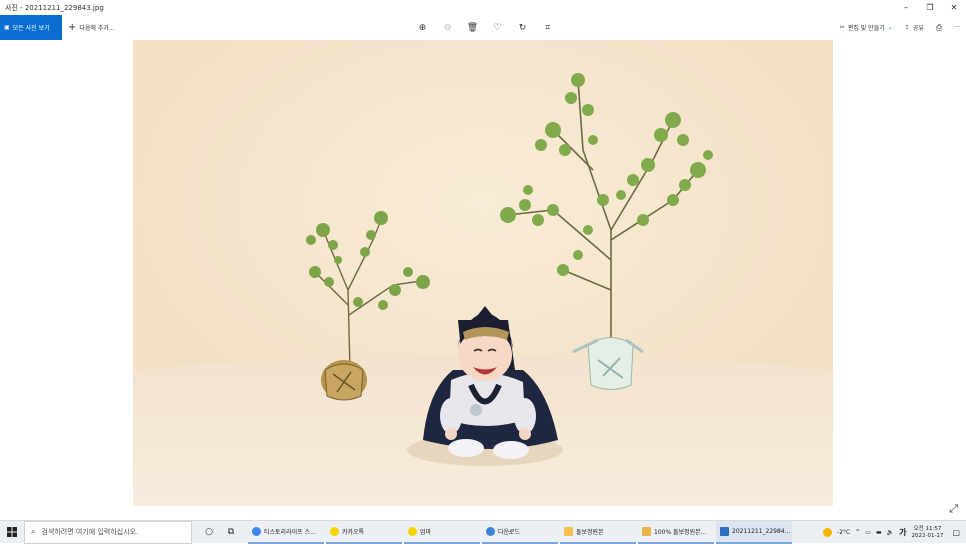 This screenshot has width=966, height=544. What do you see at coordinates (953, 509) in the screenshot?
I see `fullscreen-expand-icon: ⤢` at bounding box center [953, 509].